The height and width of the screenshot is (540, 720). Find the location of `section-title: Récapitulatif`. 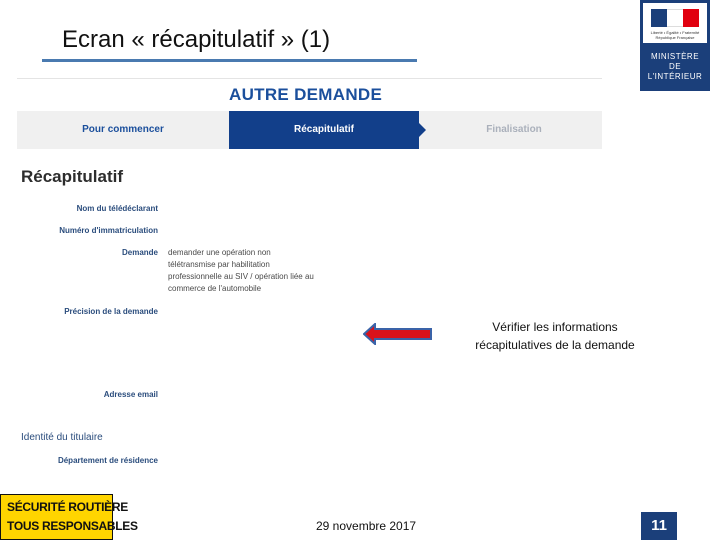

section-title: Récapitulatif is located at coordinates (72, 176).